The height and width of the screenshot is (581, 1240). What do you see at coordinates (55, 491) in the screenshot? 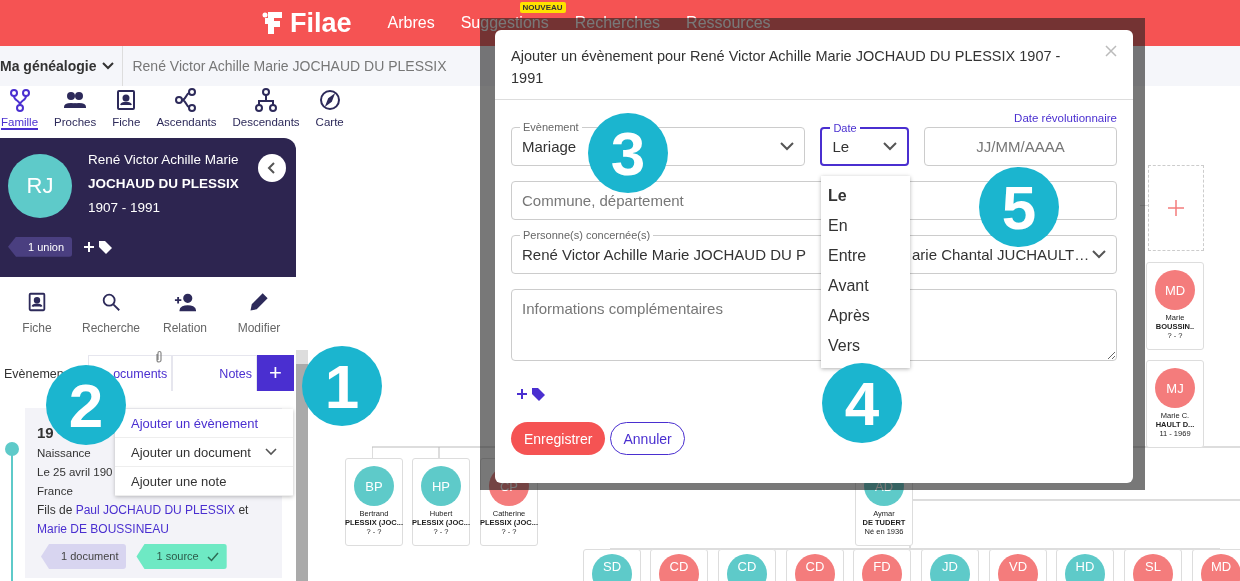
I see `event-place: France` at bounding box center [55, 491].